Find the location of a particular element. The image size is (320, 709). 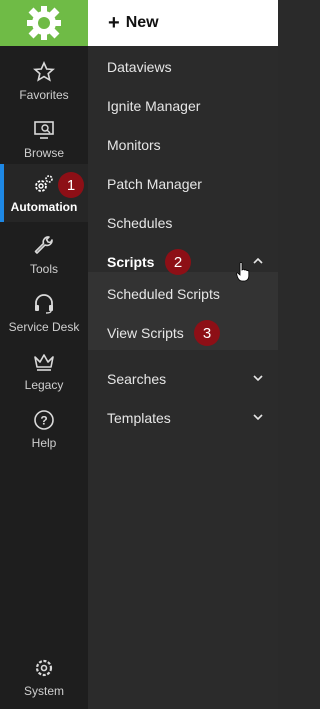

rail-item-label: Tools is located at coordinates (43, 269).